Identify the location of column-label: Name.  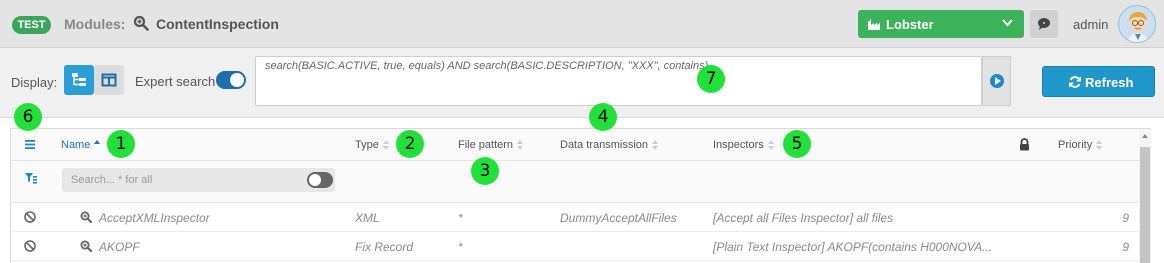
(76, 145).